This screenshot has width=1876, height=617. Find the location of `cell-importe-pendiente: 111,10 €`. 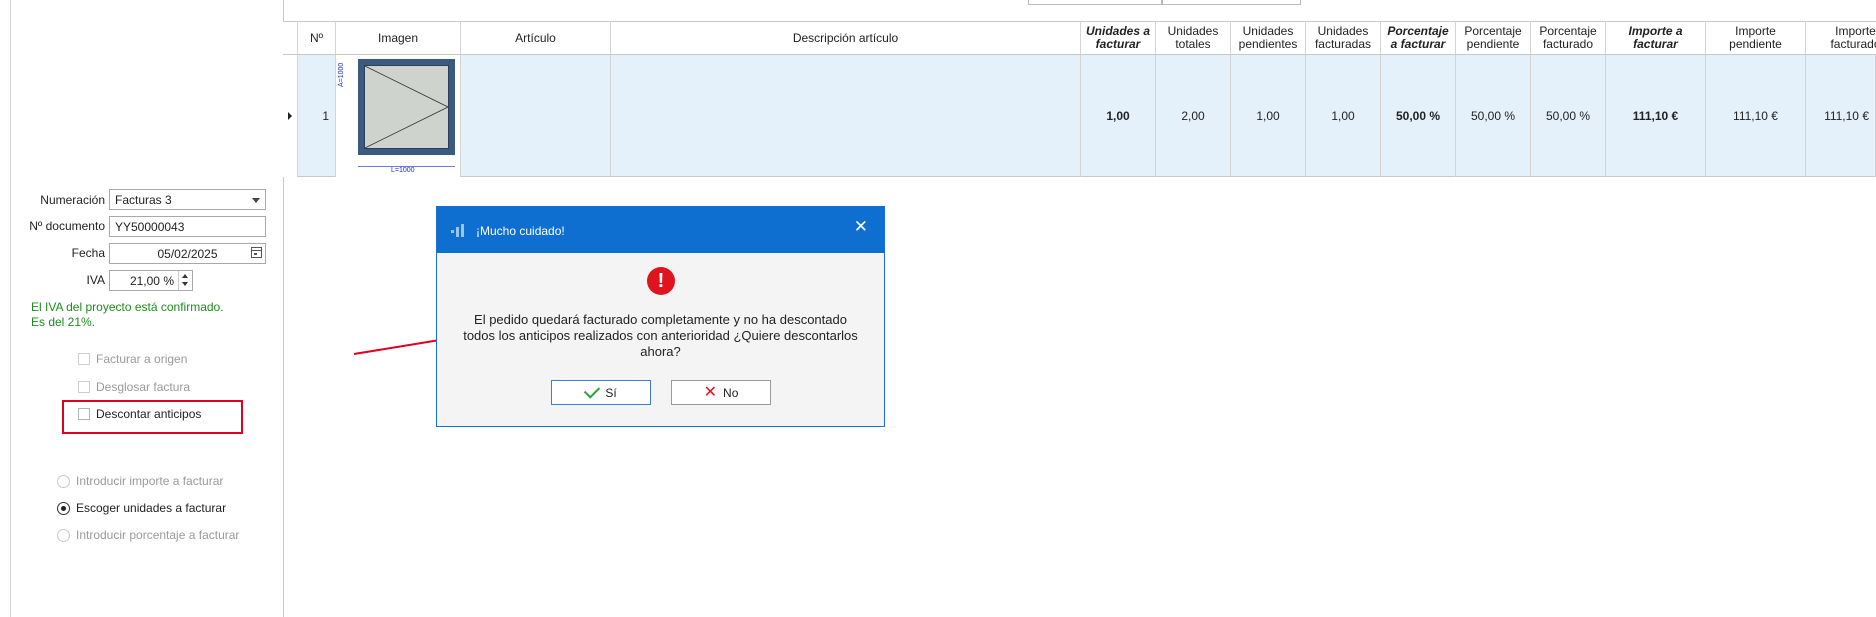

cell-importe-pendiente: 111,10 € is located at coordinates (1756, 116).